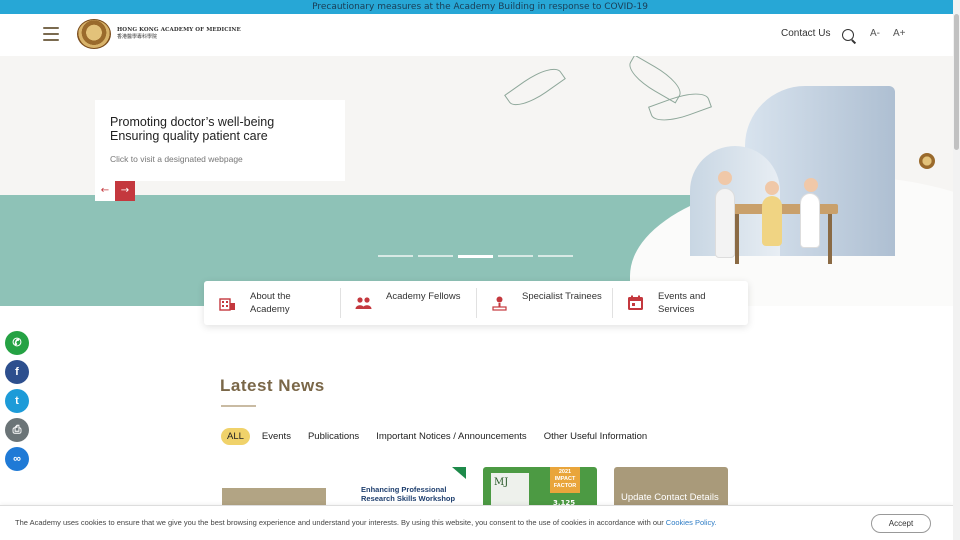 This screenshot has width=960, height=540. I want to click on search-icon, so click(848, 35).